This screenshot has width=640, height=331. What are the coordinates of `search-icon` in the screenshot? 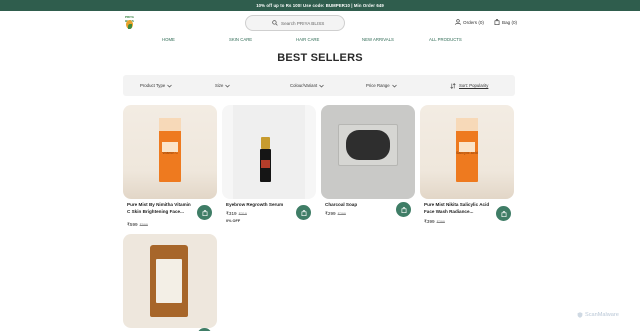 It's located at (275, 23).